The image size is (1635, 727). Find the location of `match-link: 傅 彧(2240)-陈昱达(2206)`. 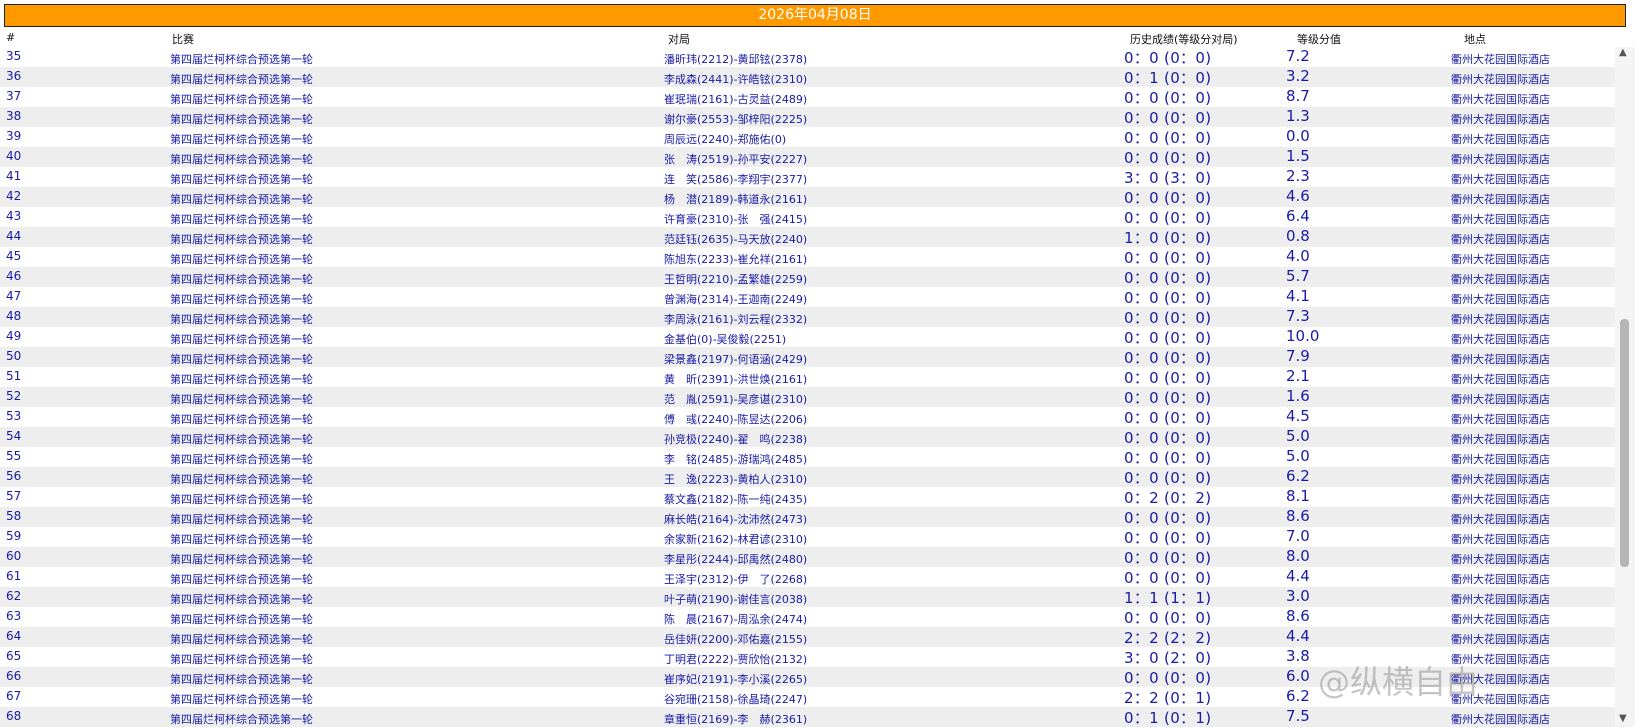

match-link: 傅 彧(2240)-陈昱达(2206) is located at coordinates (735, 419).